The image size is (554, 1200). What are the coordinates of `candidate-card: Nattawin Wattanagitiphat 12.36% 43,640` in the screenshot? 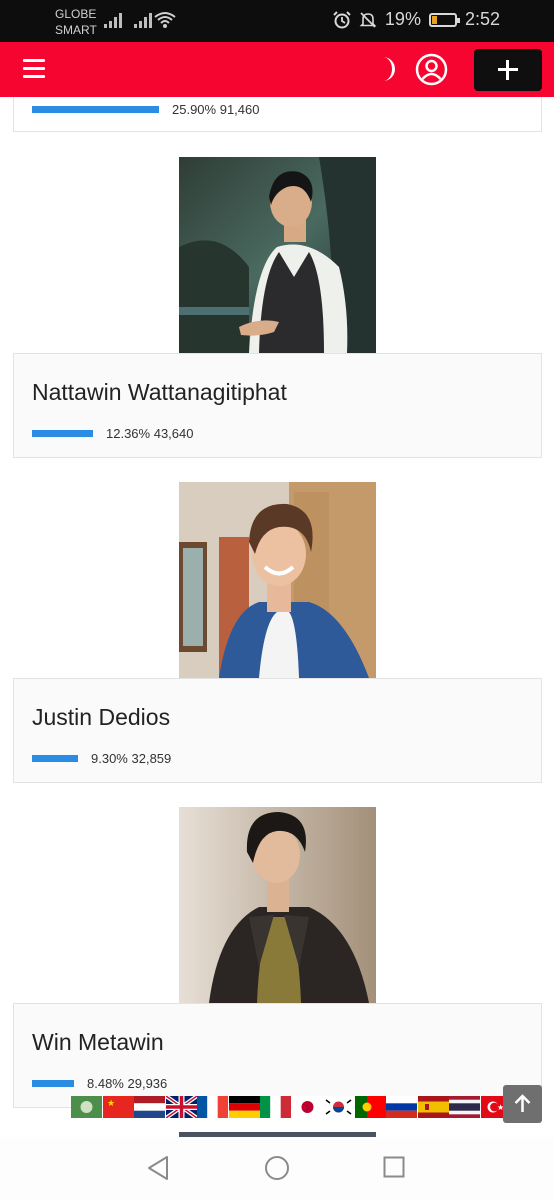 It's located at (277, 405).